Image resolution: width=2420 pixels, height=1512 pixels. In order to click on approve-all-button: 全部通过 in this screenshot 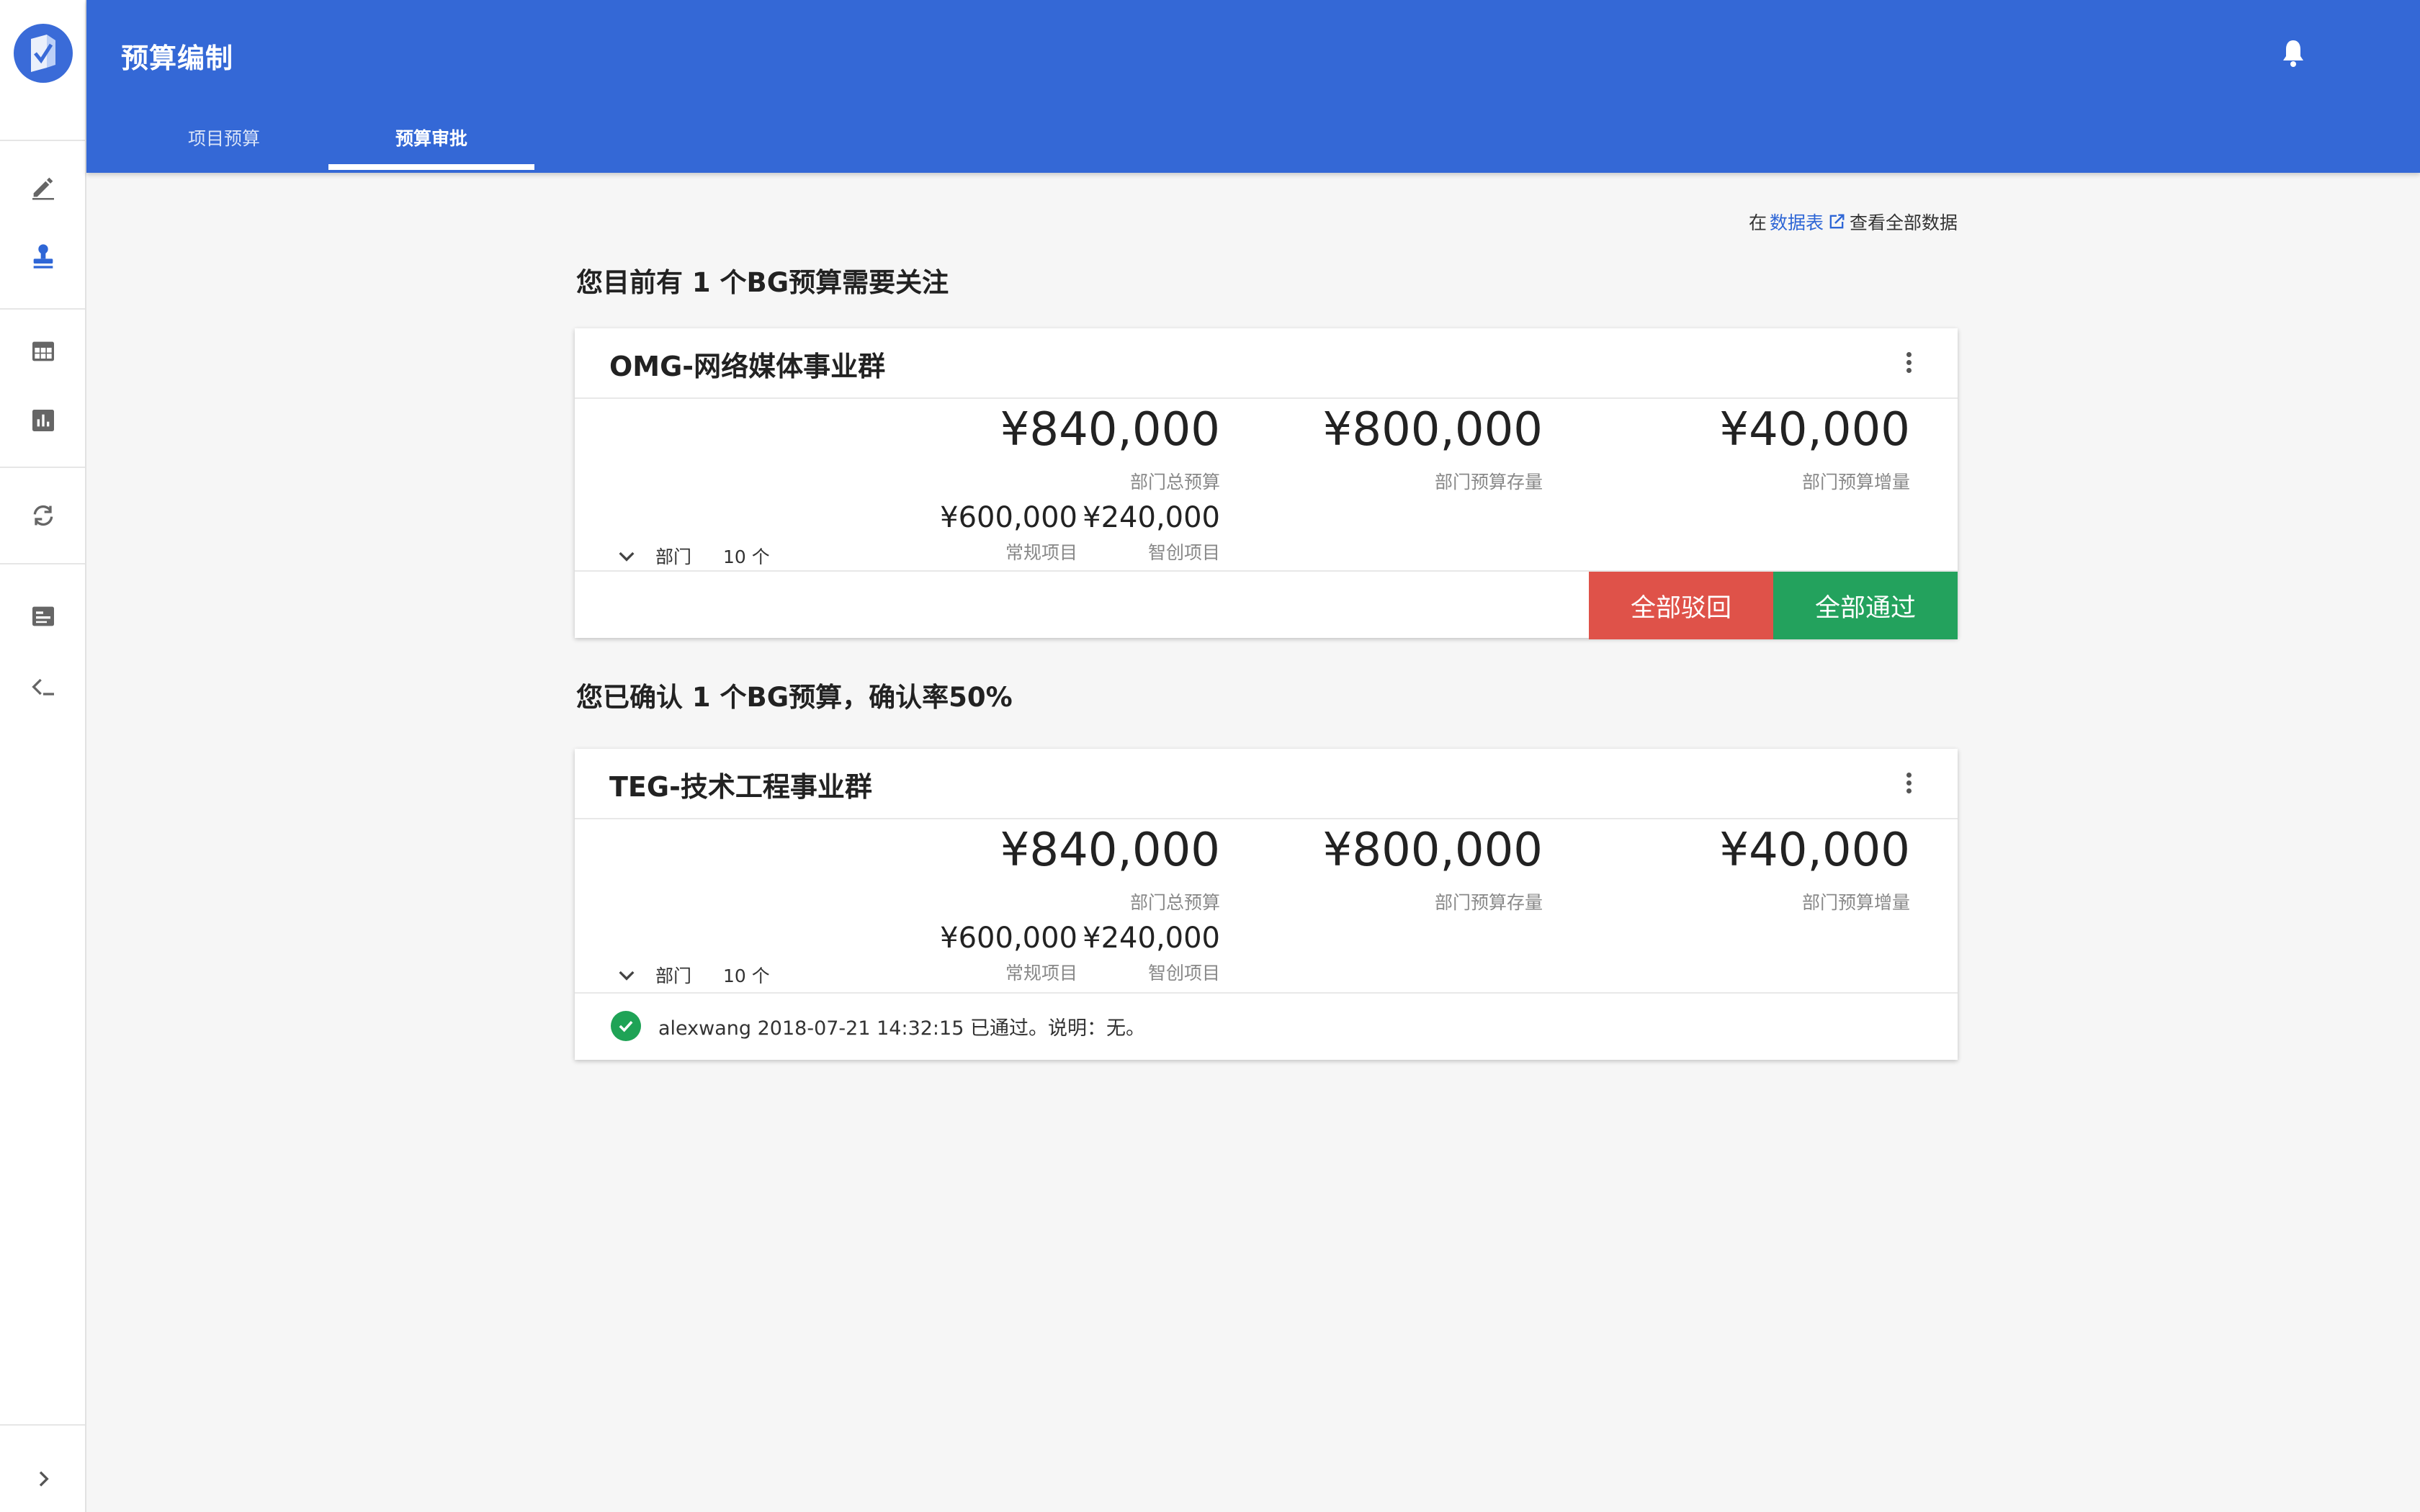, I will do `click(1865, 605)`.